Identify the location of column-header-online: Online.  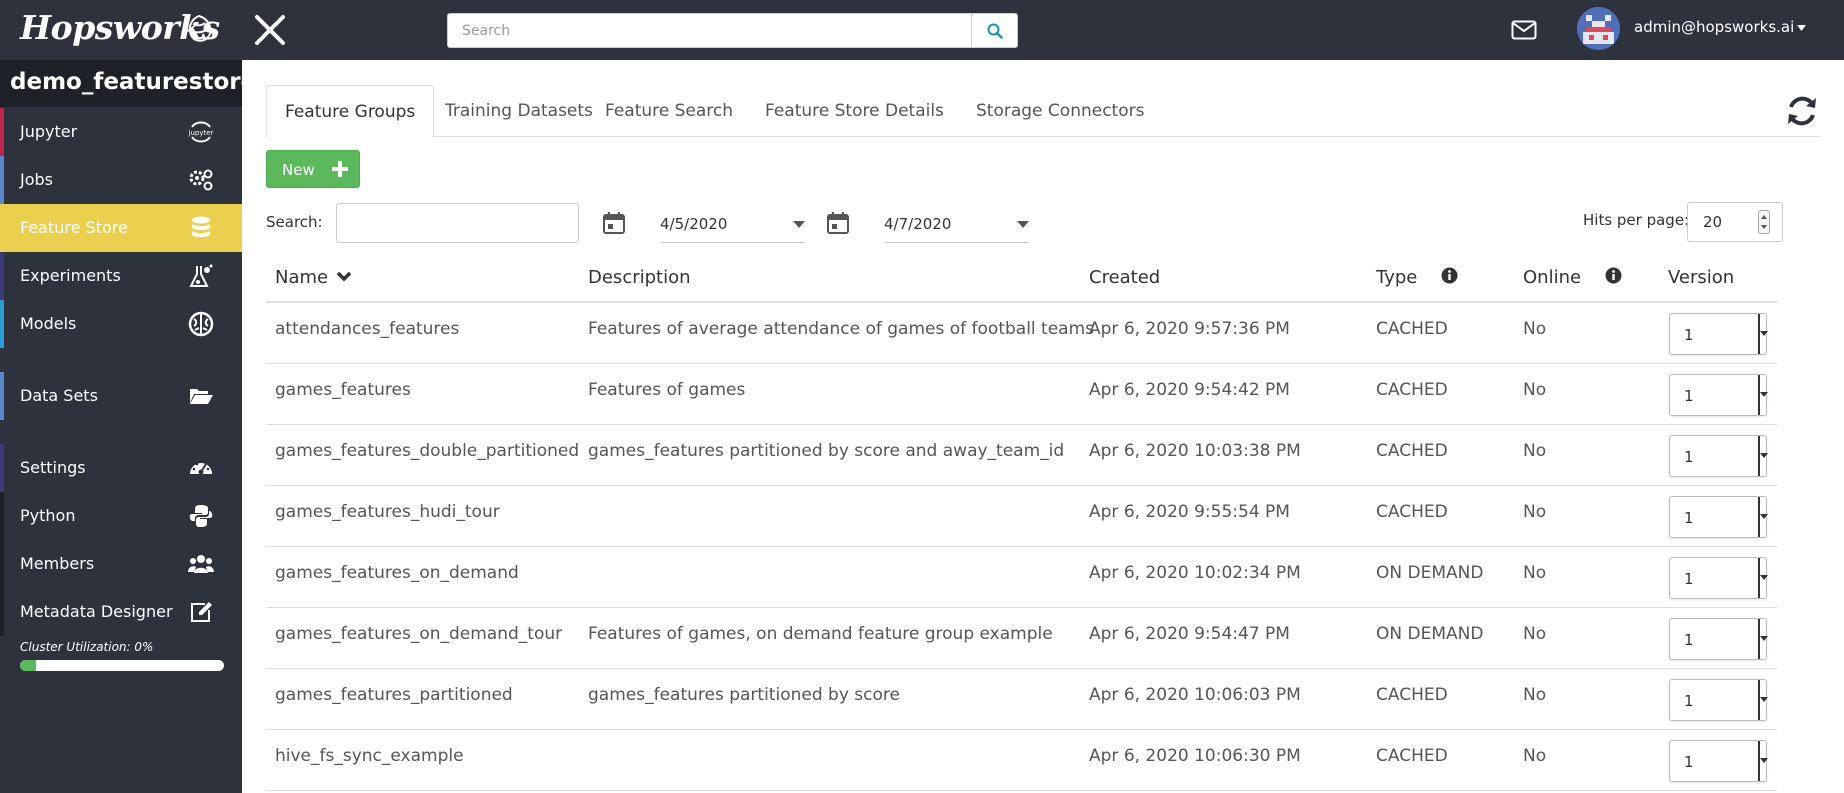
(1572, 277).